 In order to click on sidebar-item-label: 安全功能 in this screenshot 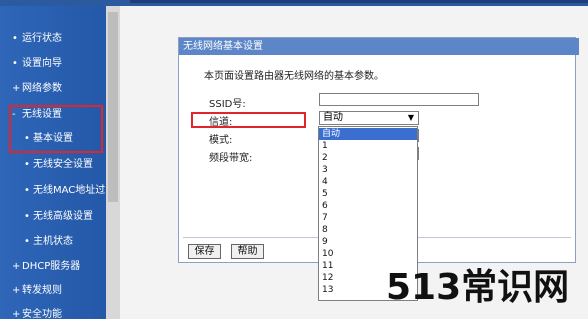, I will do `click(42, 314)`.